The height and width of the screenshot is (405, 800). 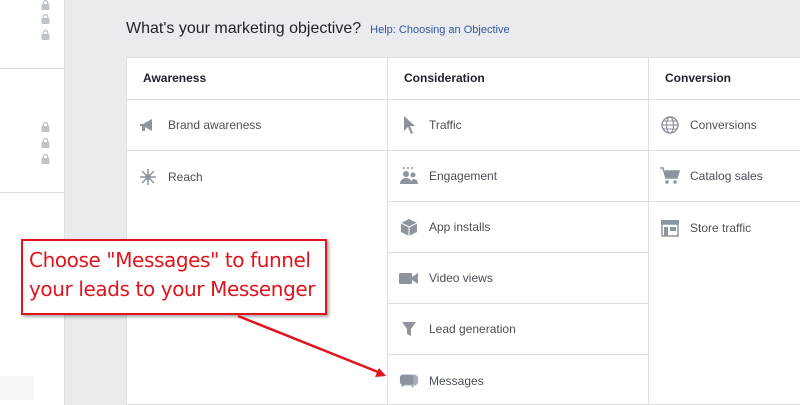 I want to click on objective-label: Catalog sales, so click(x=726, y=176).